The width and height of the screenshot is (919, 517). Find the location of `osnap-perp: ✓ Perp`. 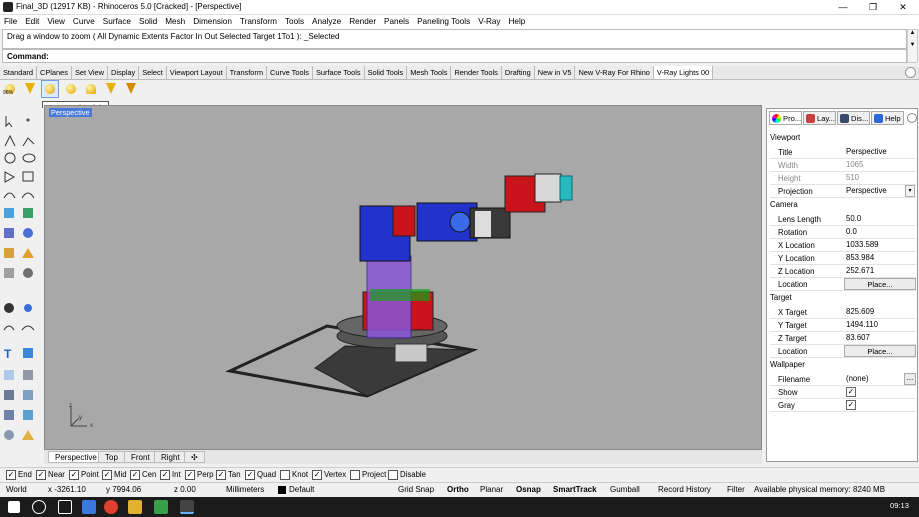

osnap-perp: ✓ Perp is located at coordinates (199, 475).